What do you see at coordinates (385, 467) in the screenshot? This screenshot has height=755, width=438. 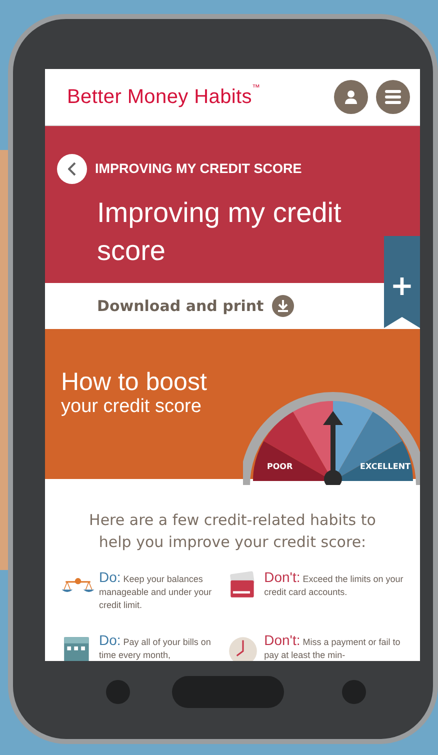 I see `gauge-label: EXCELLENT` at bounding box center [385, 467].